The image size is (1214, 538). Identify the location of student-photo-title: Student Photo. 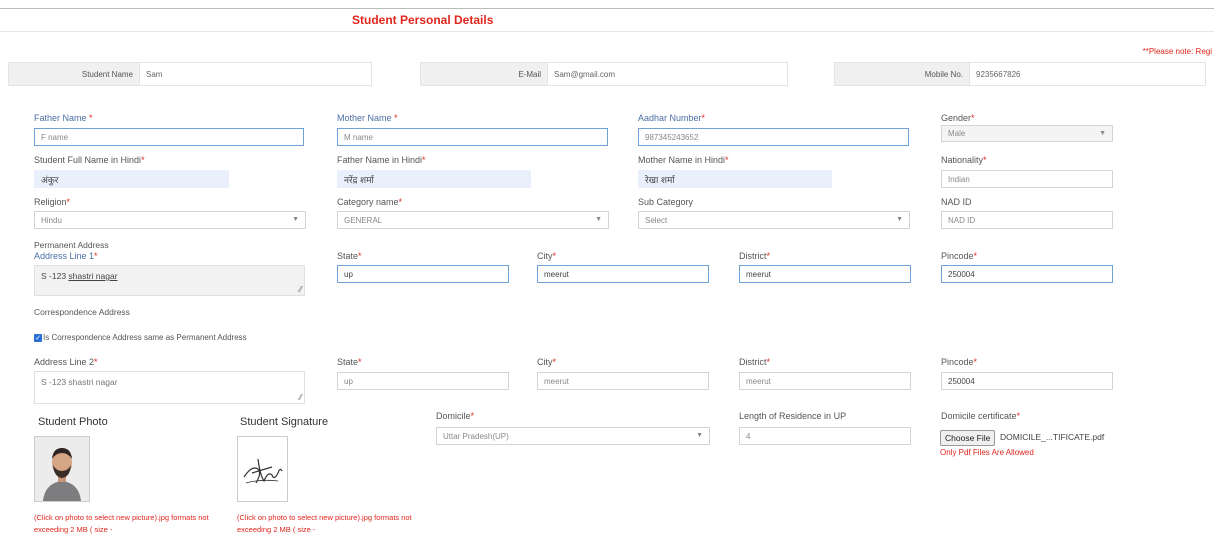
(73, 422).